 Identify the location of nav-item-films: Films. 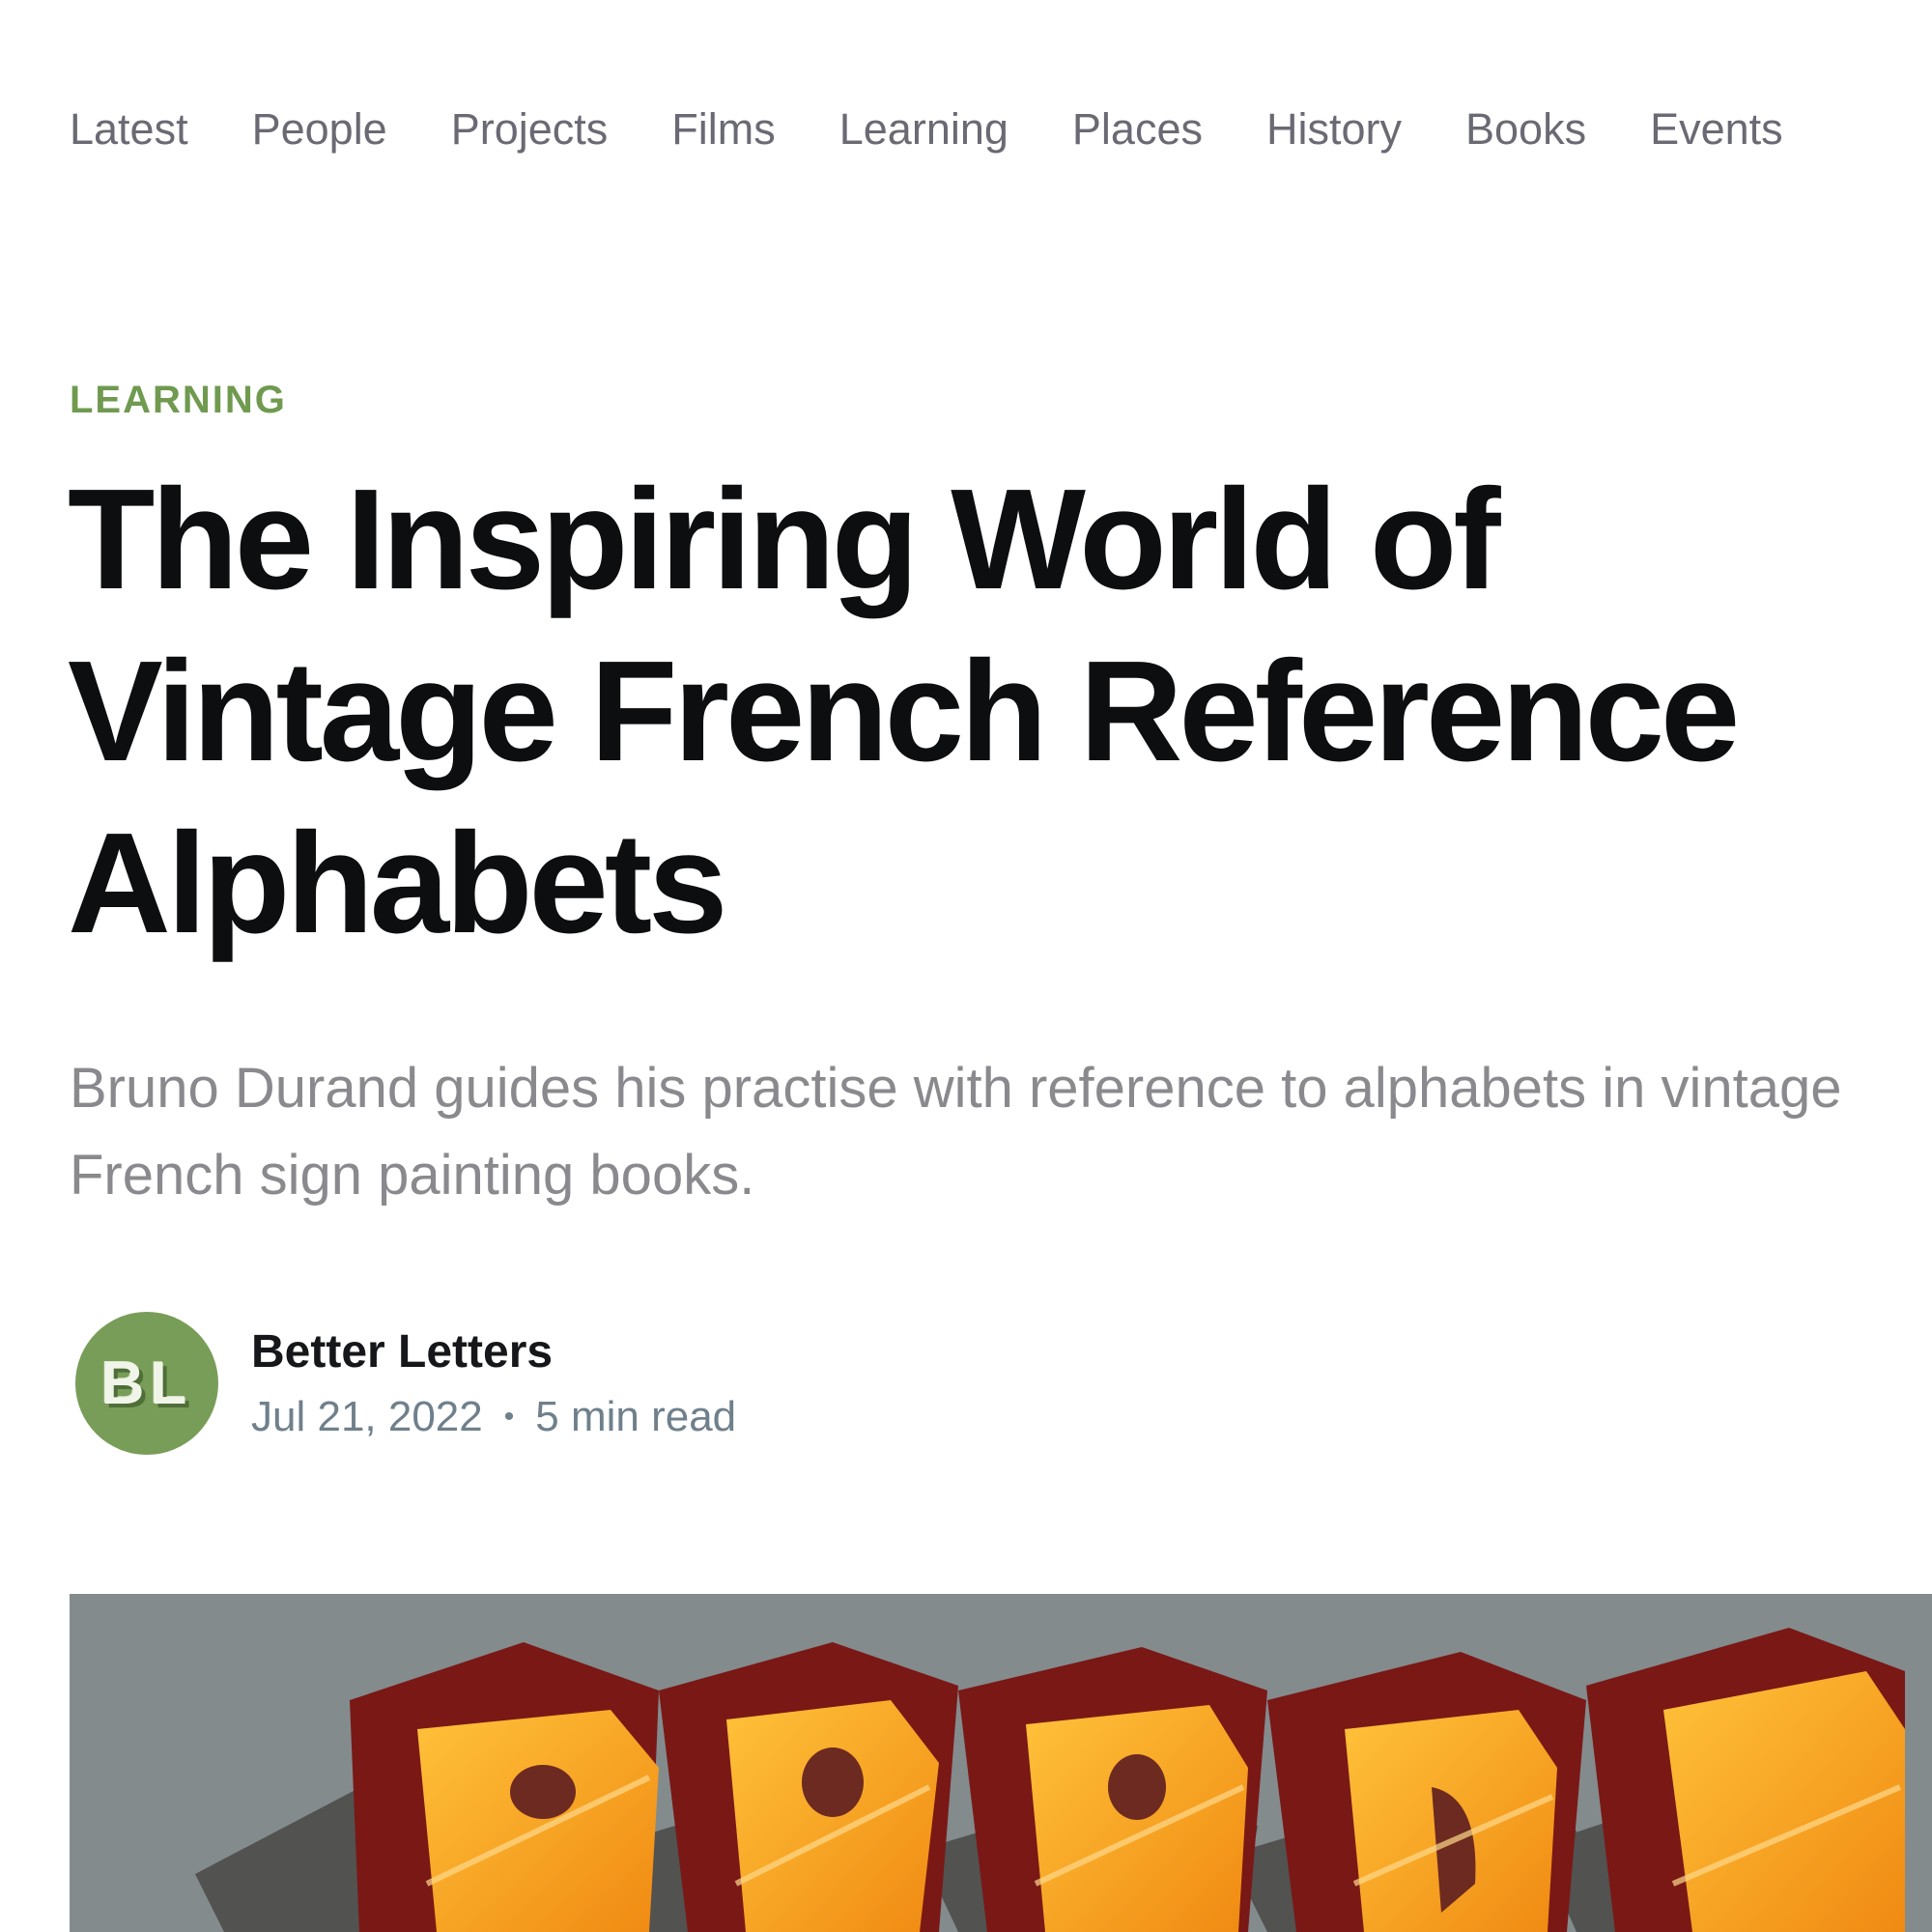
(723, 129).